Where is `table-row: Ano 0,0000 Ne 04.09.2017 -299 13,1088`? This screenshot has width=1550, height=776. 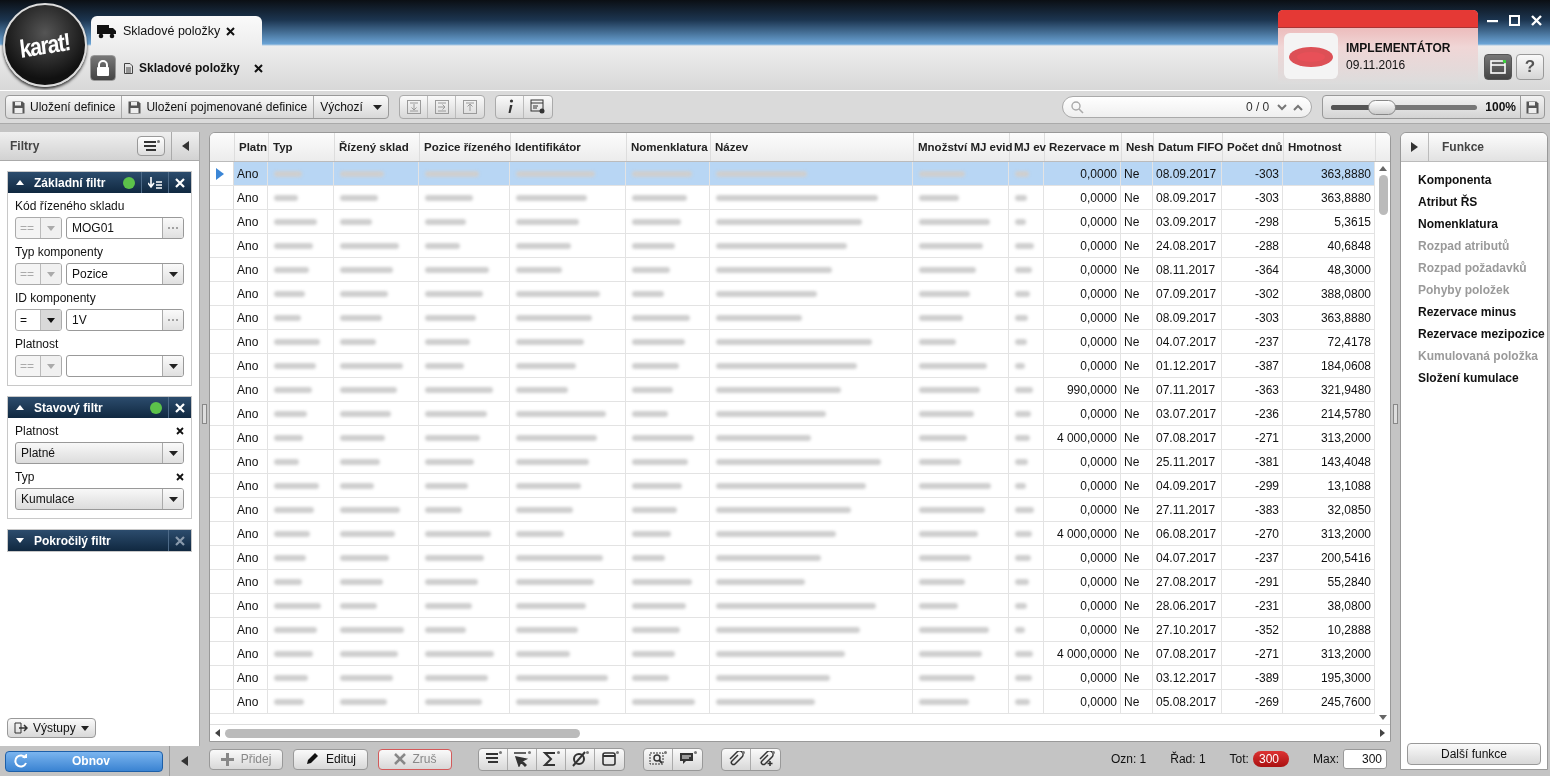 table-row: Ano 0,0000 Ne 04.09.2017 -299 13,1088 is located at coordinates (792, 486).